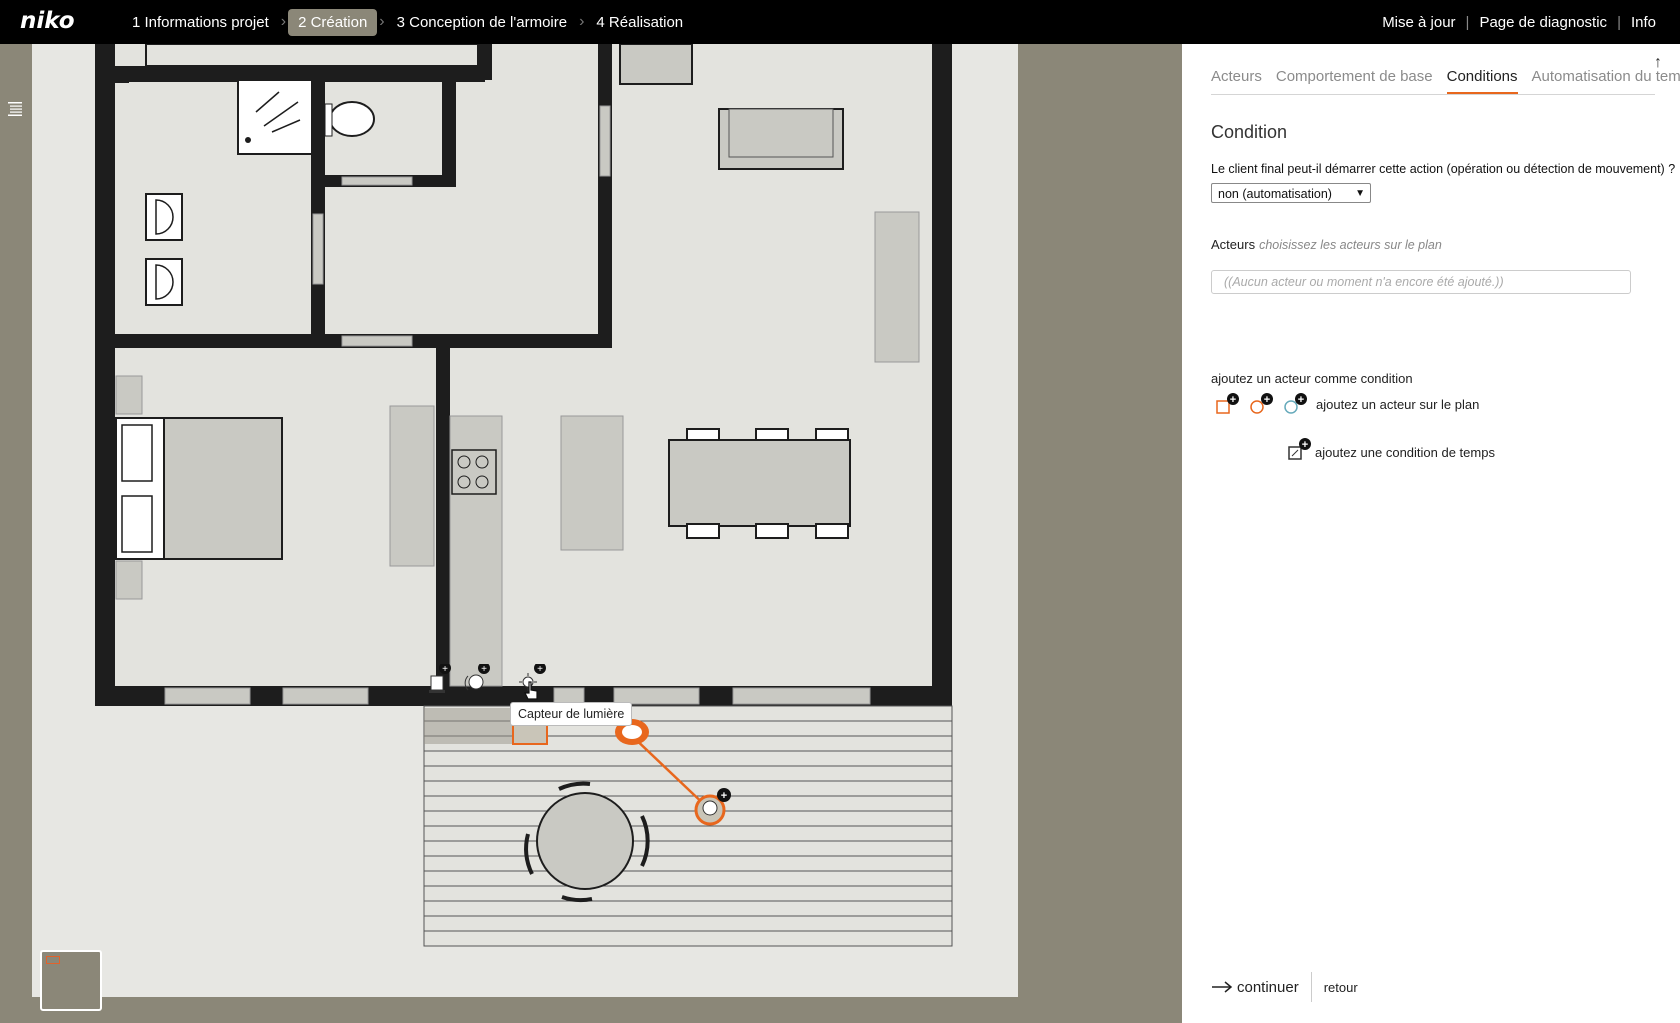 The height and width of the screenshot is (1023, 1680). What do you see at coordinates (1482, 80) in the screenshot?
I see `tab-conditions: Conditions` at bounding box center [1482, 80].